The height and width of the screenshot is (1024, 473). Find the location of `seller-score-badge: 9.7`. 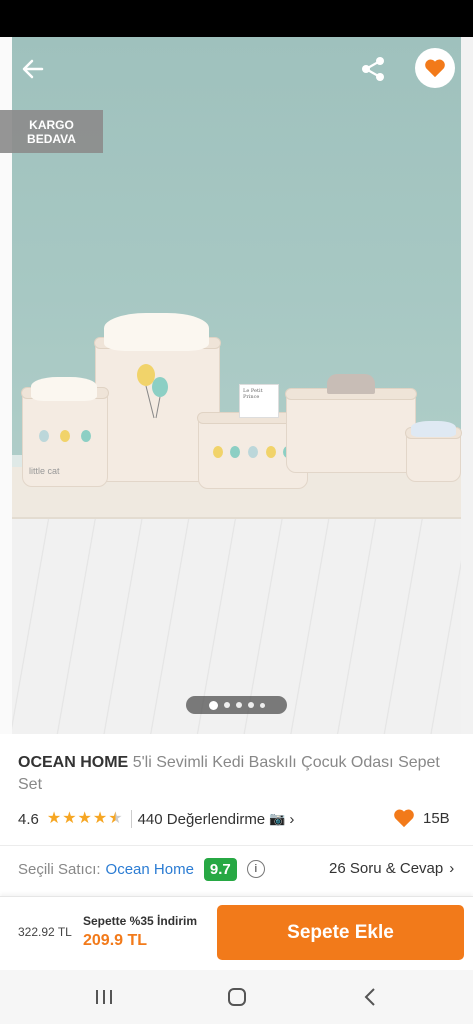

seller-score-badge: 9.7 is located at coordinates (220, 869).